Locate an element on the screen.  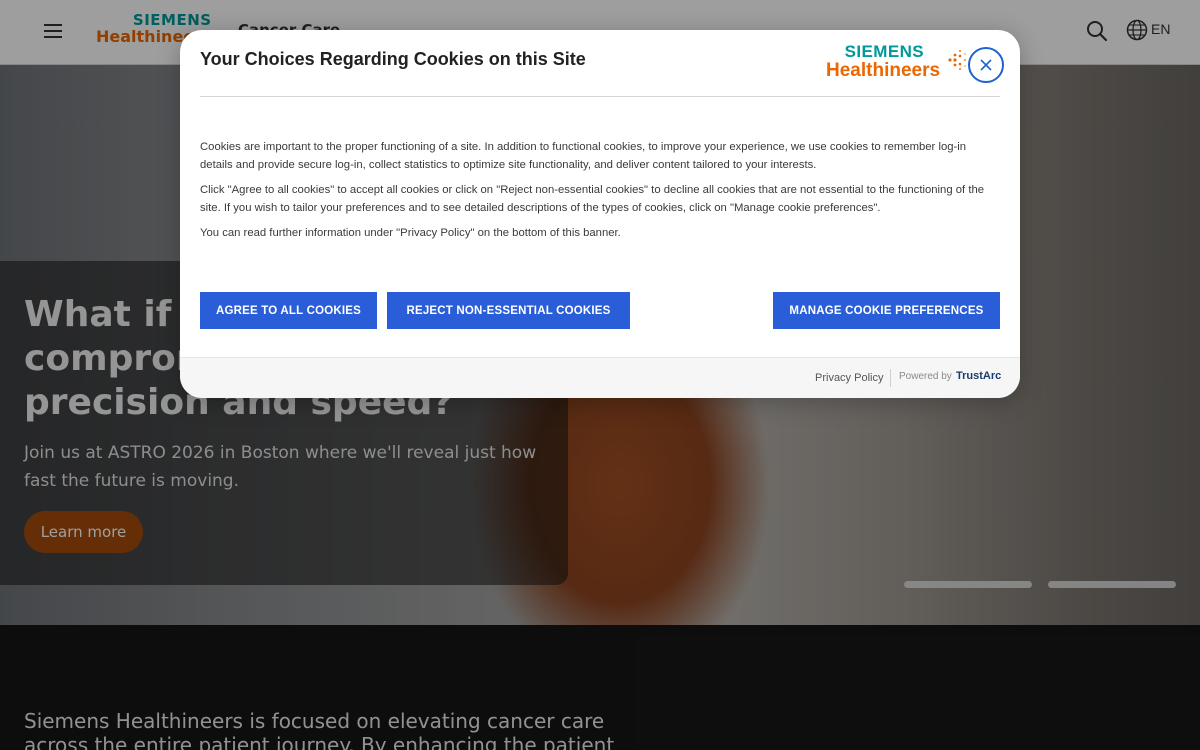
close-button is located at coordinates (986, 65).